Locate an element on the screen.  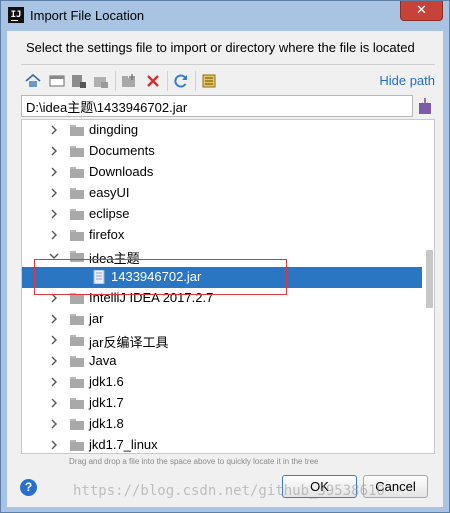
divider is located at coordinates (228, 64).